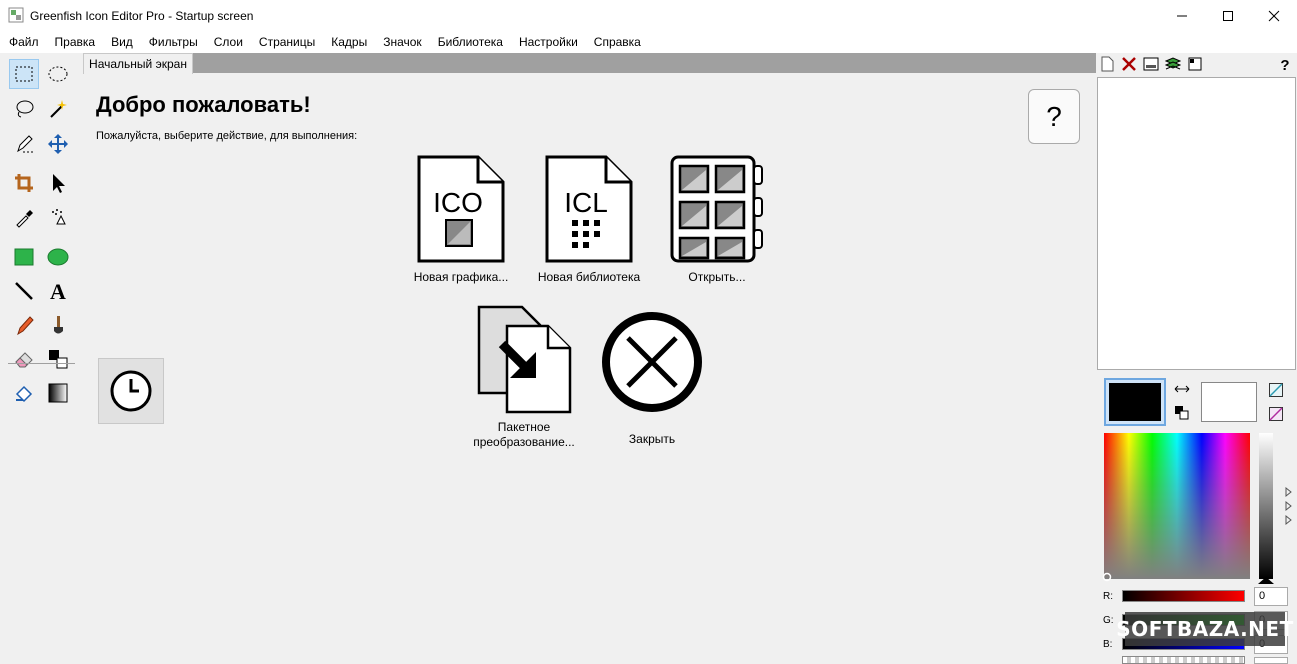 The height and width of the screenshot is (664, 1297). Describe the element at coordinates (1276, 391) in the screenshot. I see `transparent-color-button` at that location.